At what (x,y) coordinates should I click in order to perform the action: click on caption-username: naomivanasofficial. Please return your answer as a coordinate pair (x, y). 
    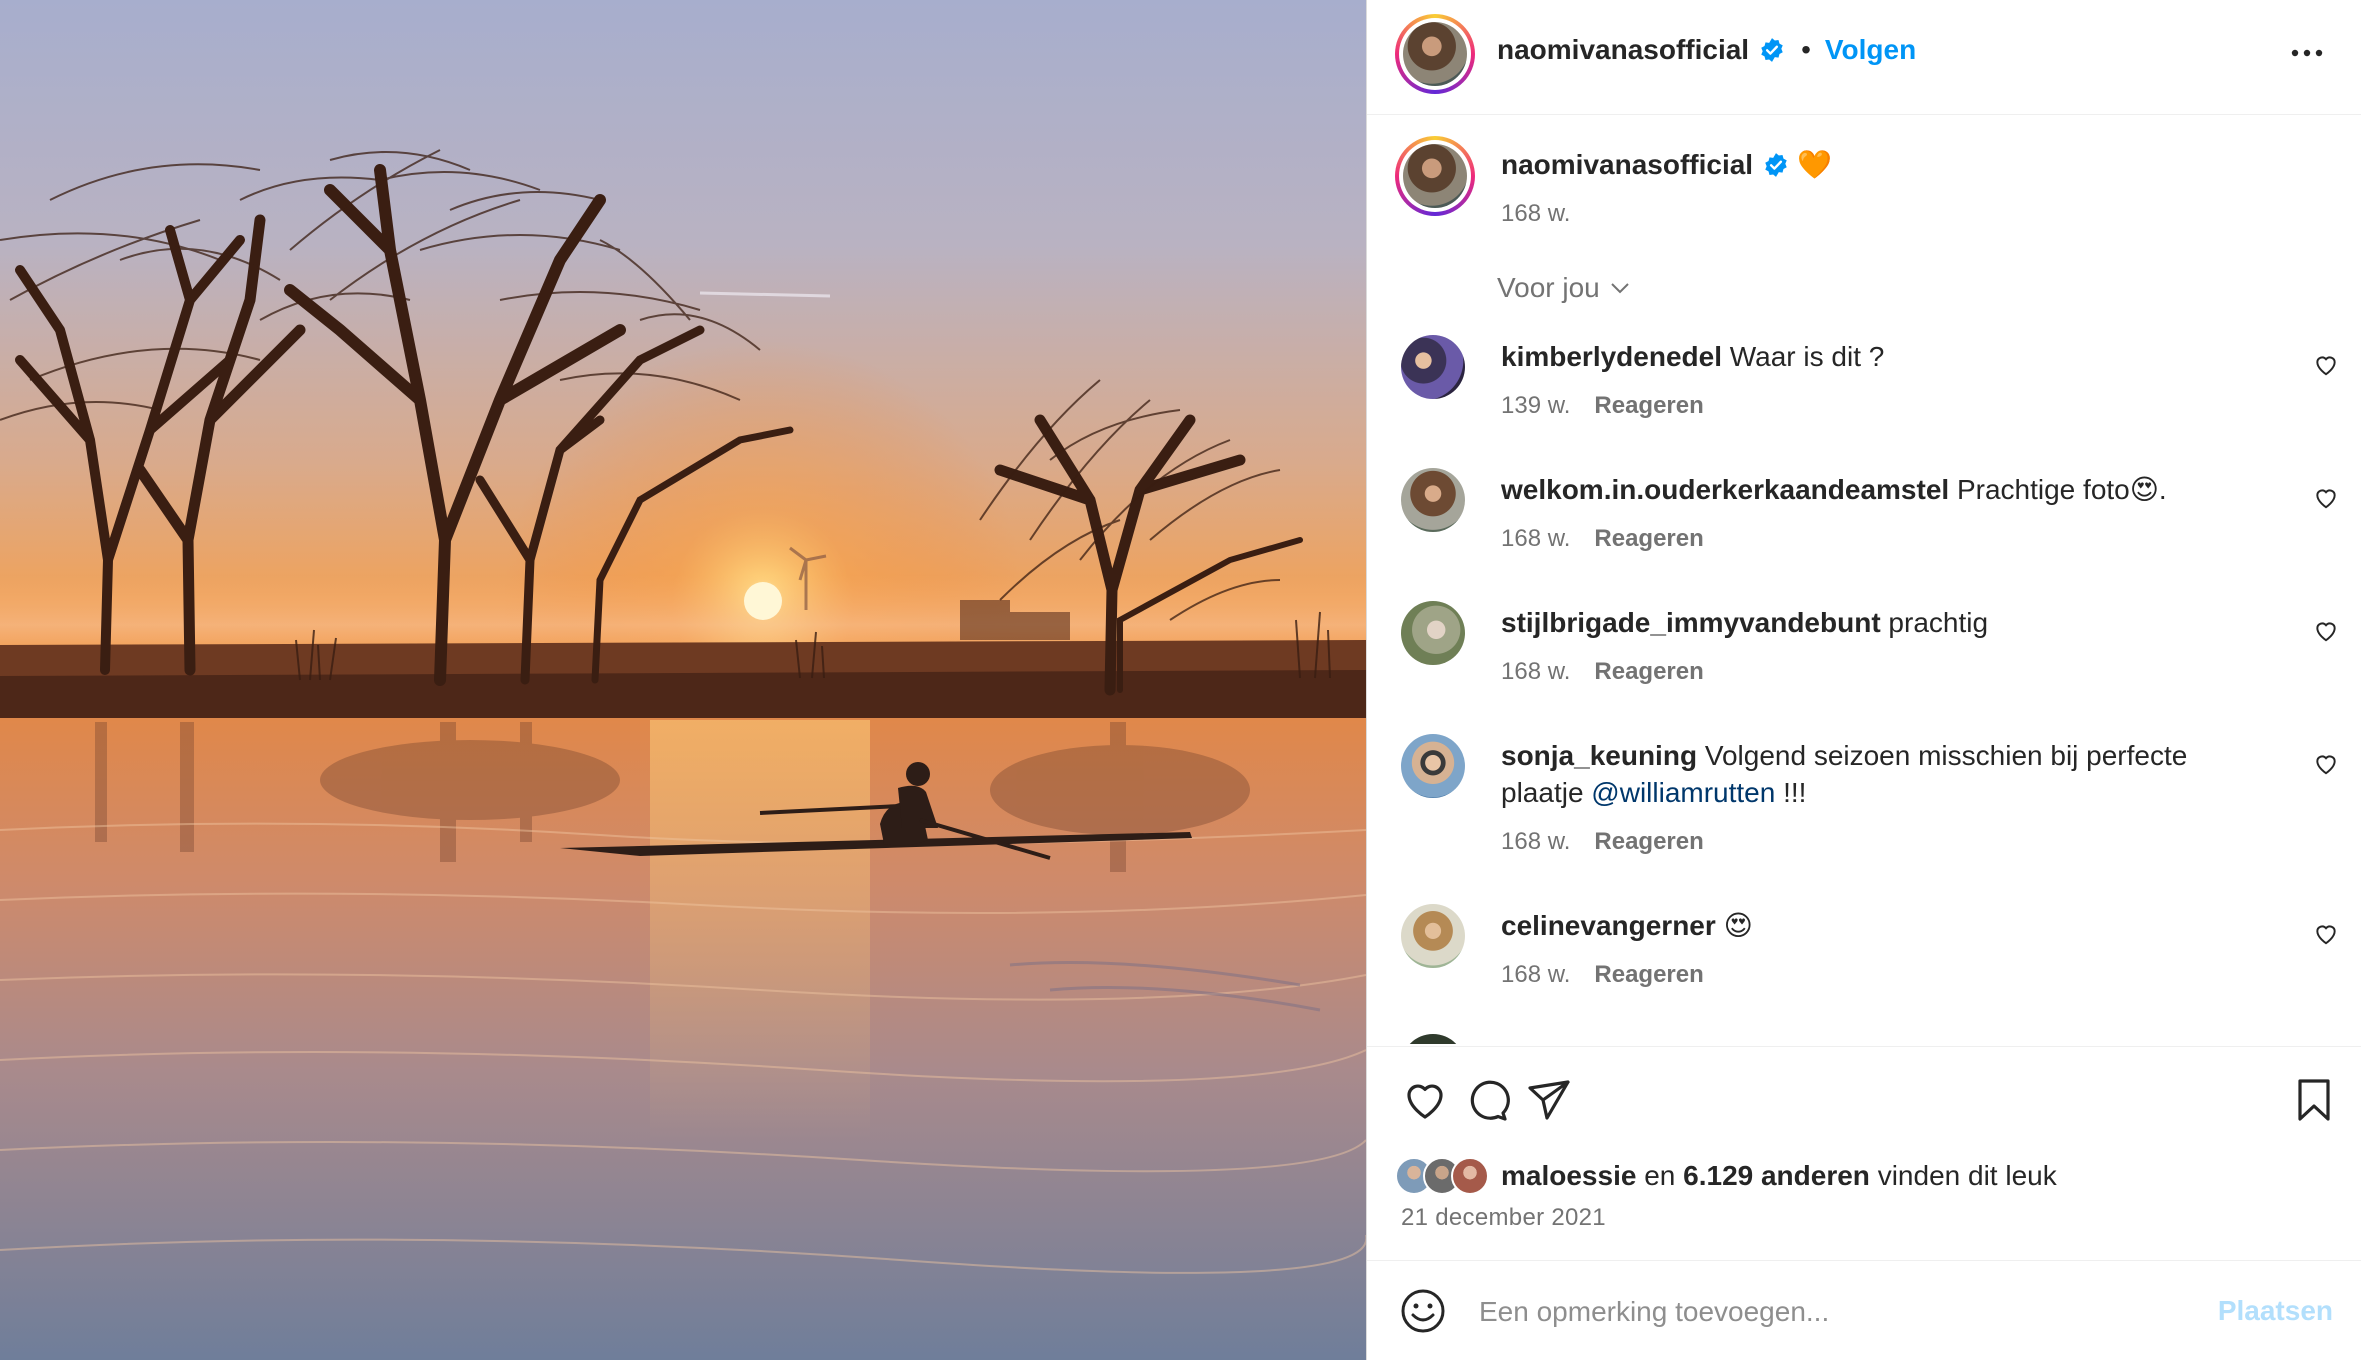
    Looking at the image, I should click on (1627, 165).